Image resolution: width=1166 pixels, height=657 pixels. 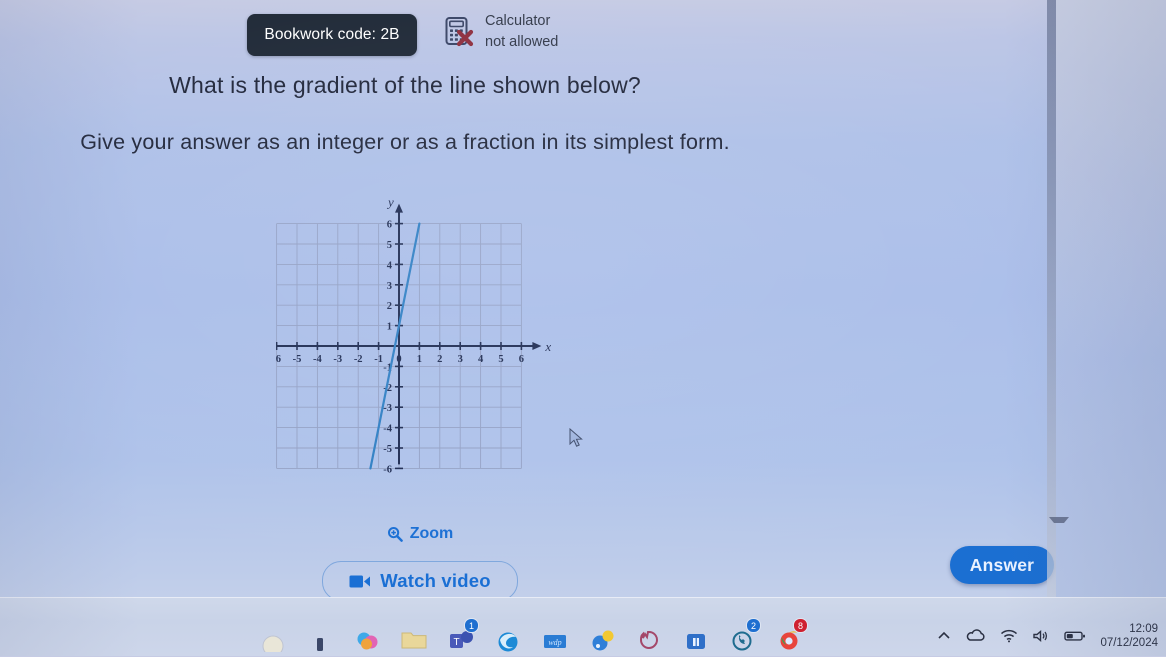 What do you see at coordinates (576, 437) in the screenshot?
I see `mouse-cursor` at bounding box center [576, 437].